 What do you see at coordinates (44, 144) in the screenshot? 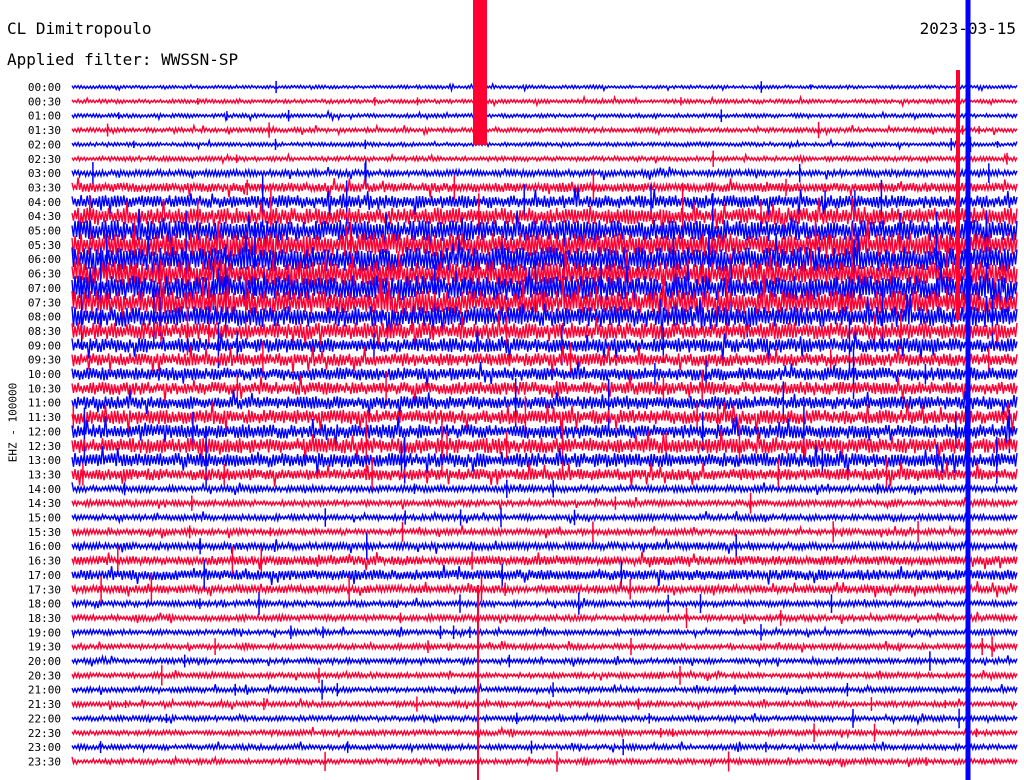
I see `time-tick-label: 02:00` at bounding box center [44, 144].